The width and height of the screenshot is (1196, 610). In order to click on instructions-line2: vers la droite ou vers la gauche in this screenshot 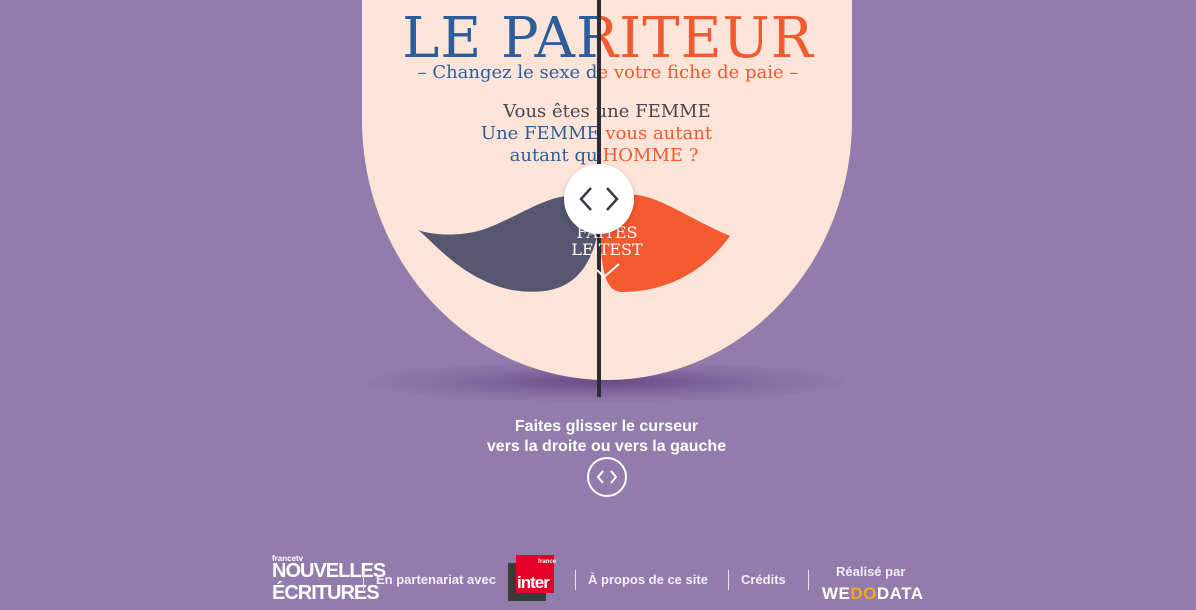, I will do `click(606, 446)`.